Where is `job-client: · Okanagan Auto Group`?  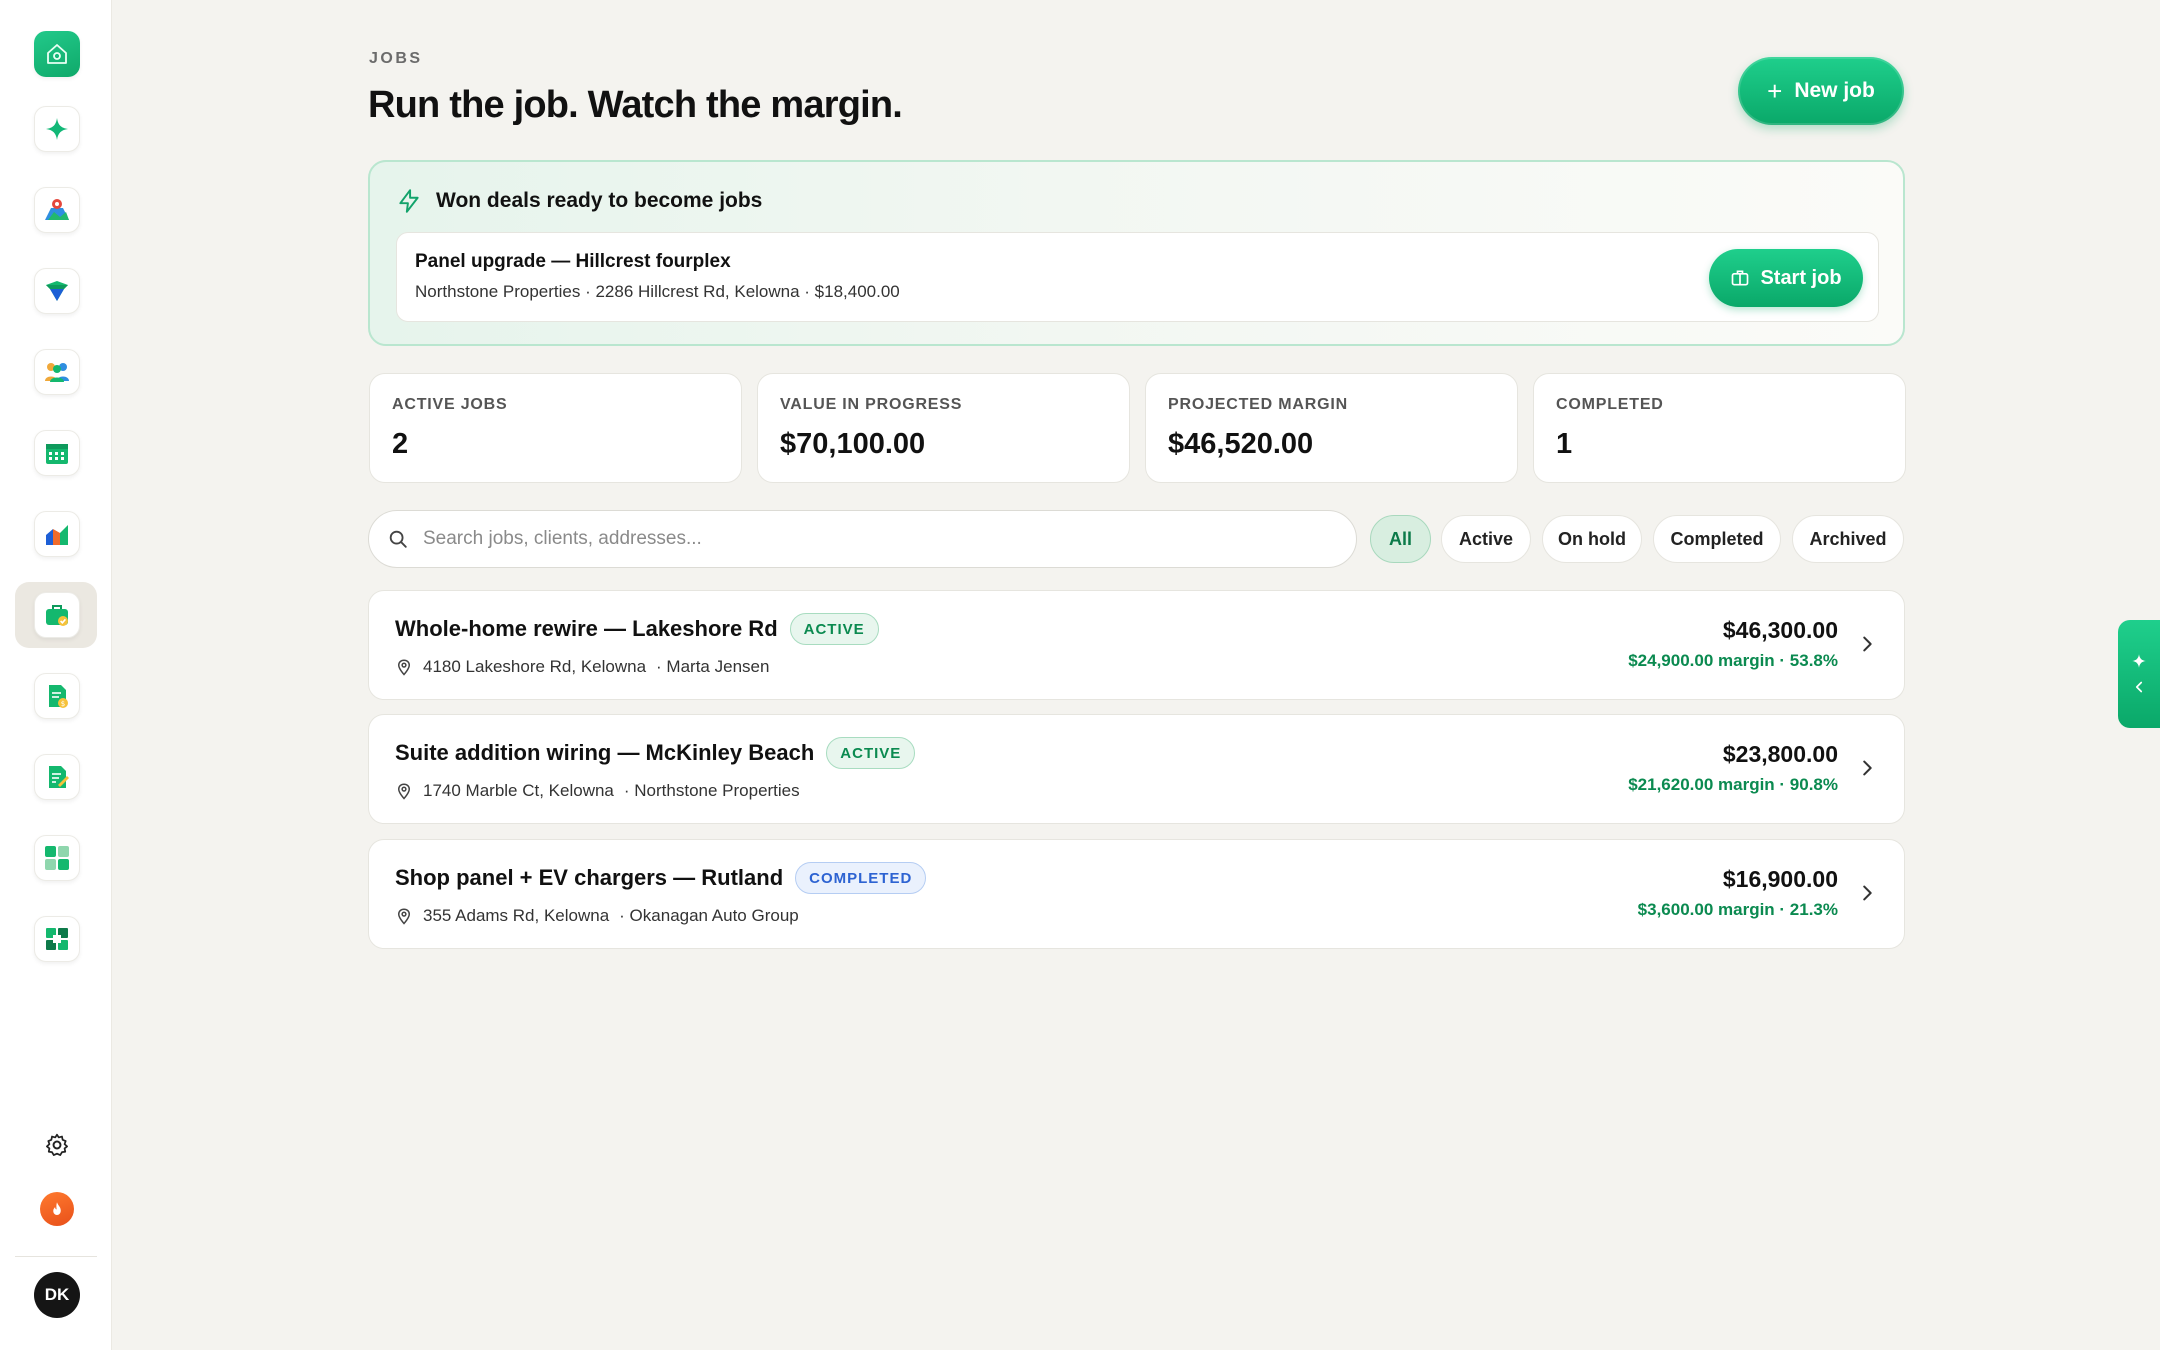
job-client: · Okanagan Auto Group is located at coordinates (709, 915).